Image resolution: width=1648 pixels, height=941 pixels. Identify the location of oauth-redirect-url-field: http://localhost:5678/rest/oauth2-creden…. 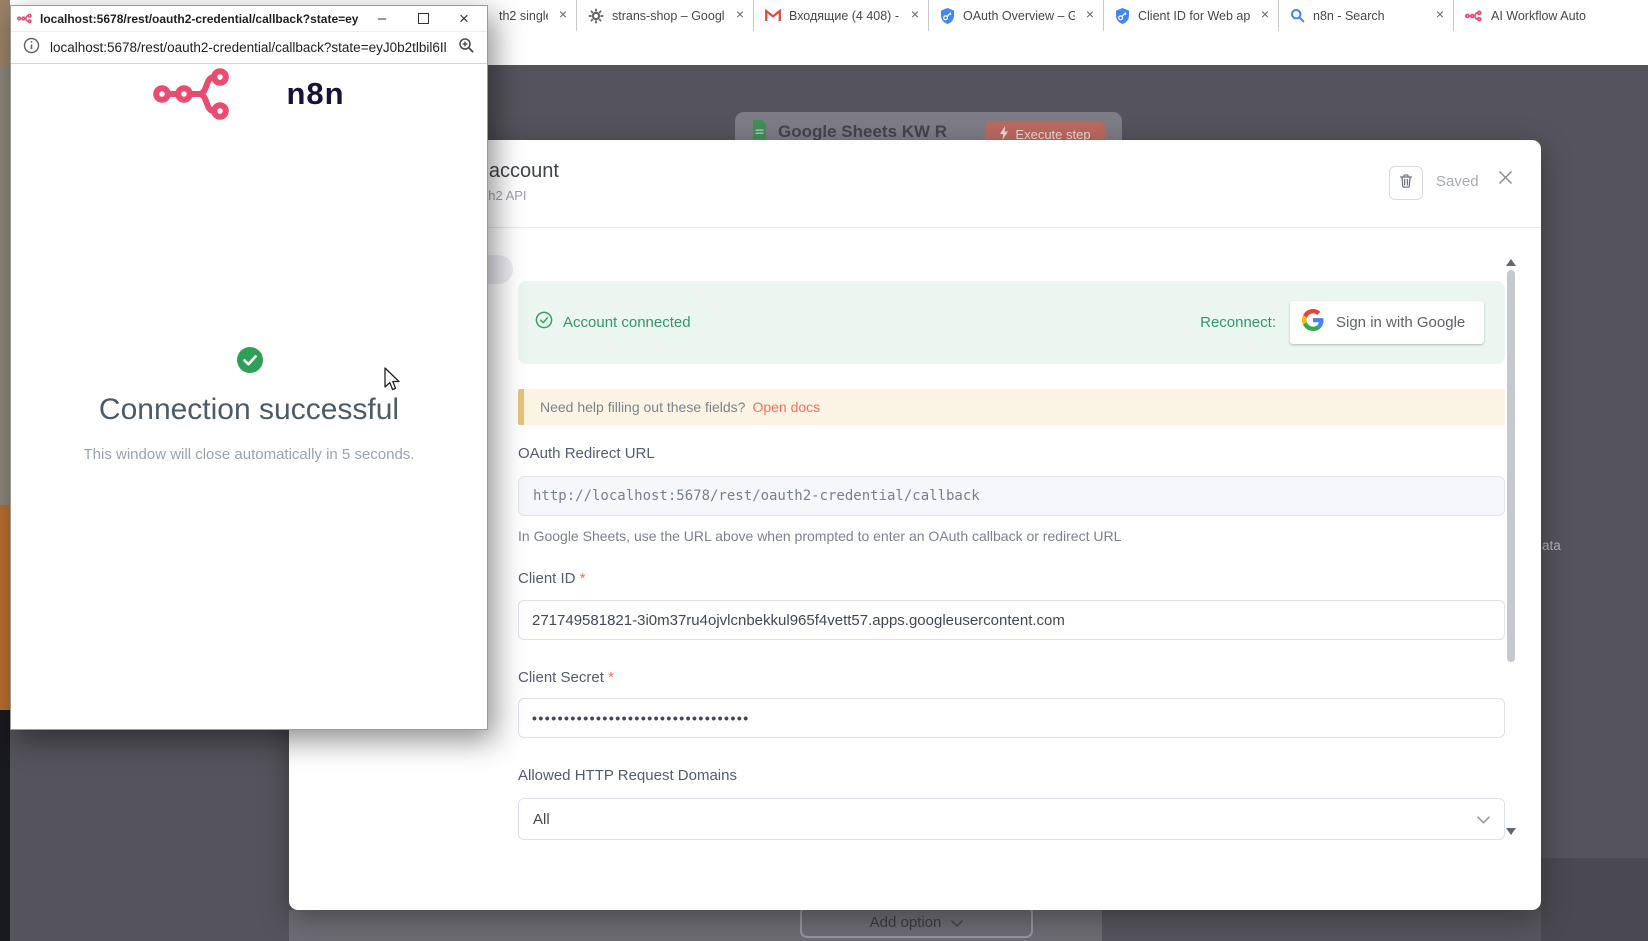
(1011, 496).